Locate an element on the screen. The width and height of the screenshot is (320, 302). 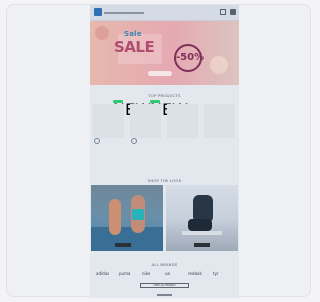
brand-logo: nike is located at coordinates (146, 273).